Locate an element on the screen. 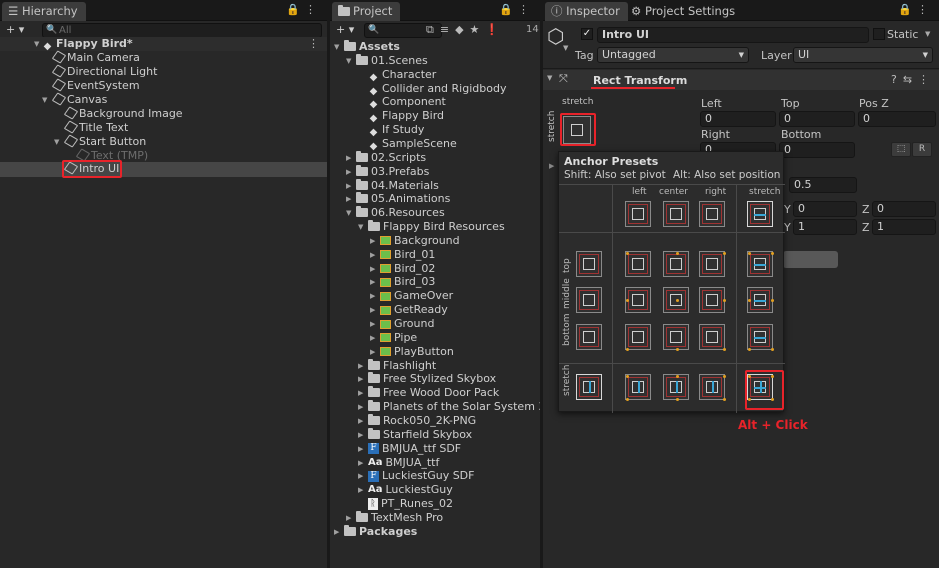 Image resolution: width=939 pixels, height=568 pixels. hierarchy-tab-icons: 🔒⋮ is located at coordinates (303, 9).